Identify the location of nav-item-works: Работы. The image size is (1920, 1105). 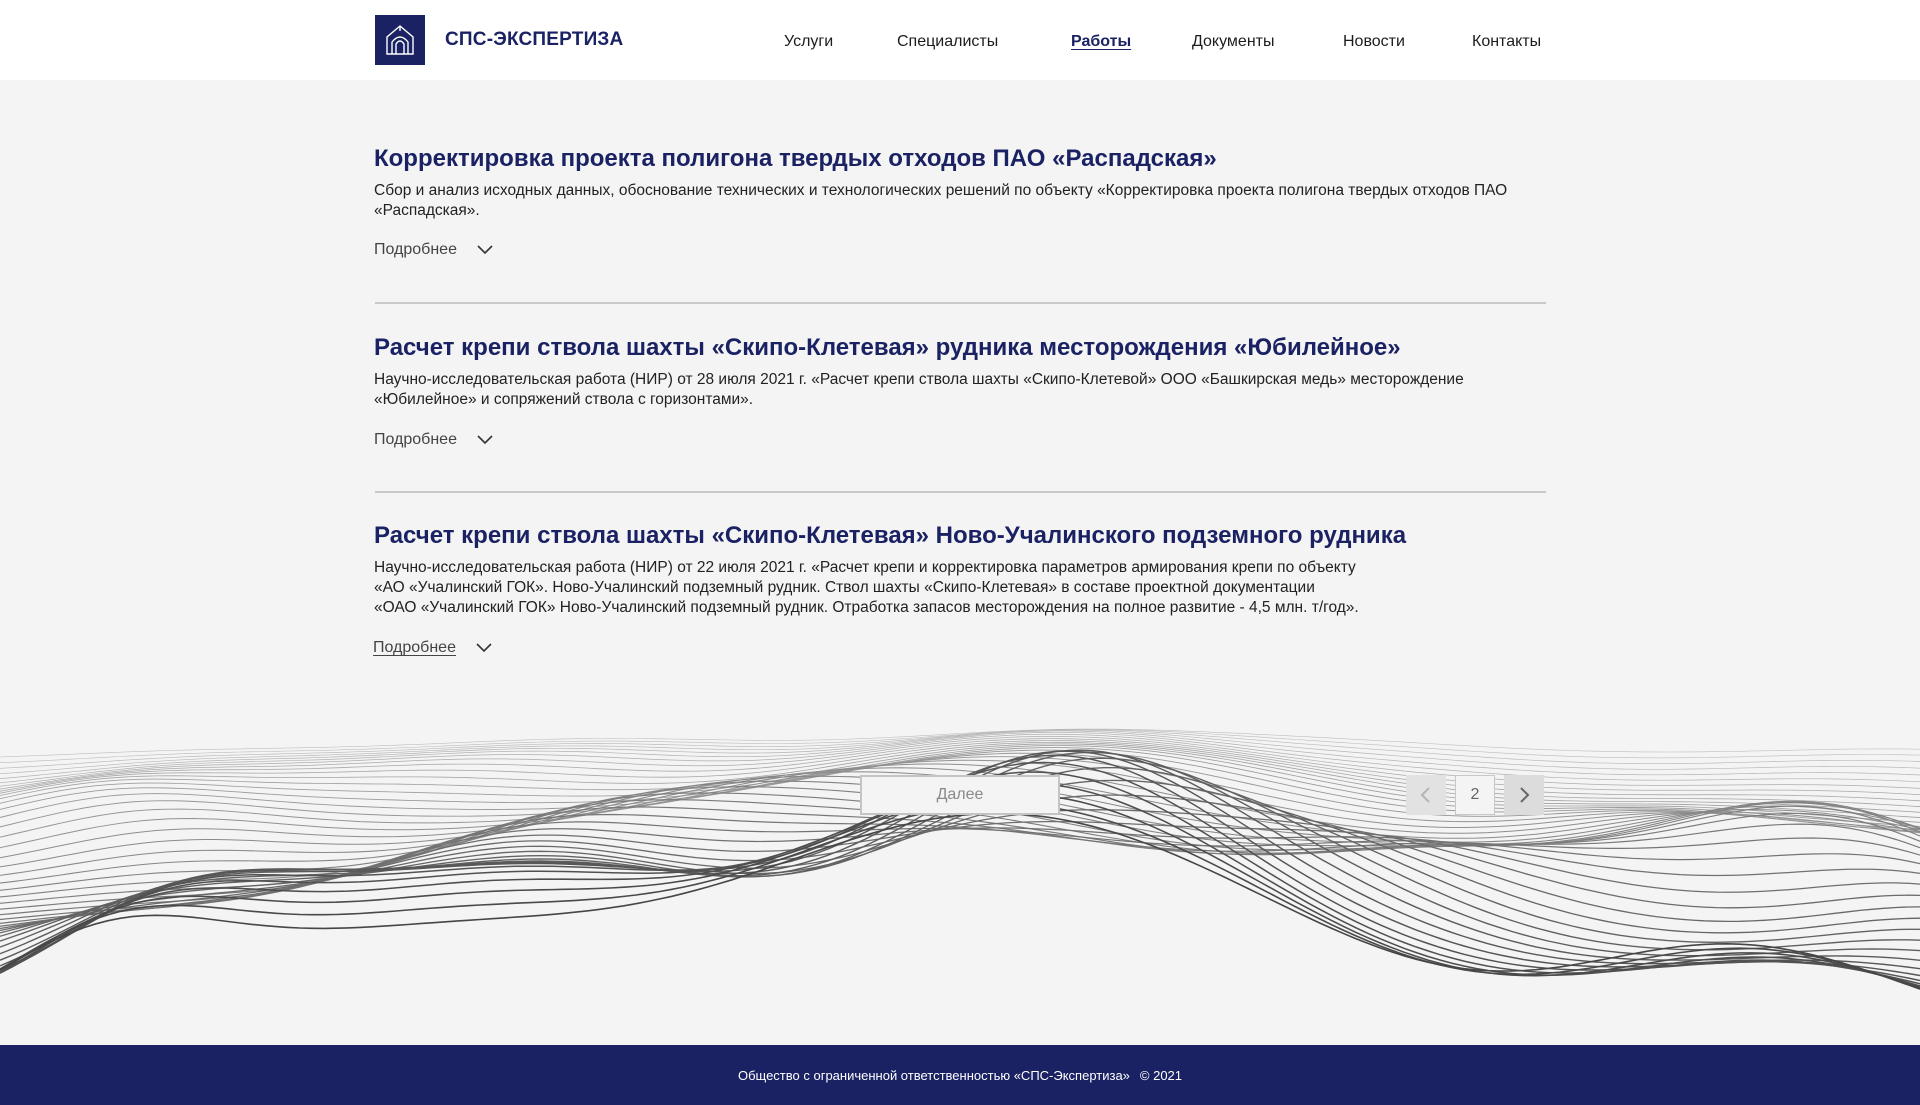
(1101, 42).